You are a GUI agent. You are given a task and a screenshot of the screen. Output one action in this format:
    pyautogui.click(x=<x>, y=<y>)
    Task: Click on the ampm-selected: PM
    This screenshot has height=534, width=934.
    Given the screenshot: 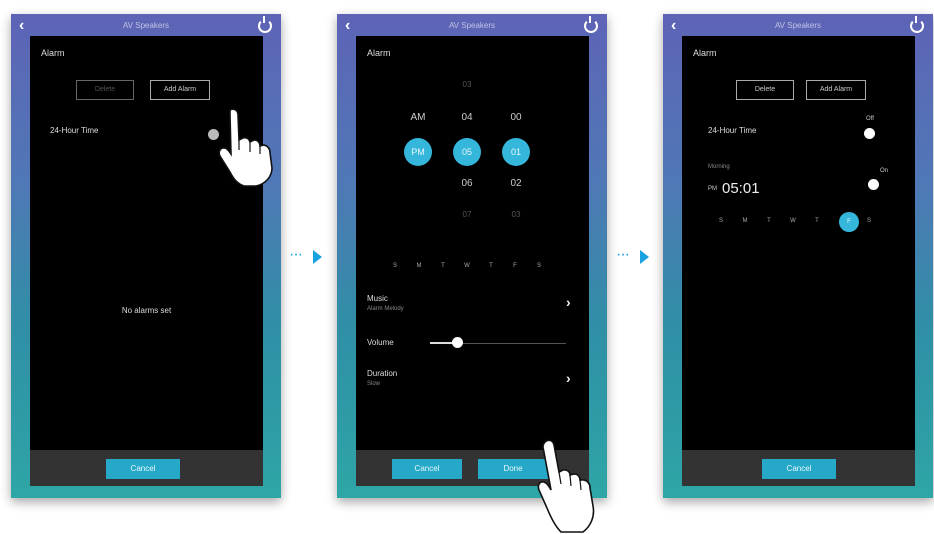 What is the action you would take?
    pyautogui.click(x=418, y=152)
    